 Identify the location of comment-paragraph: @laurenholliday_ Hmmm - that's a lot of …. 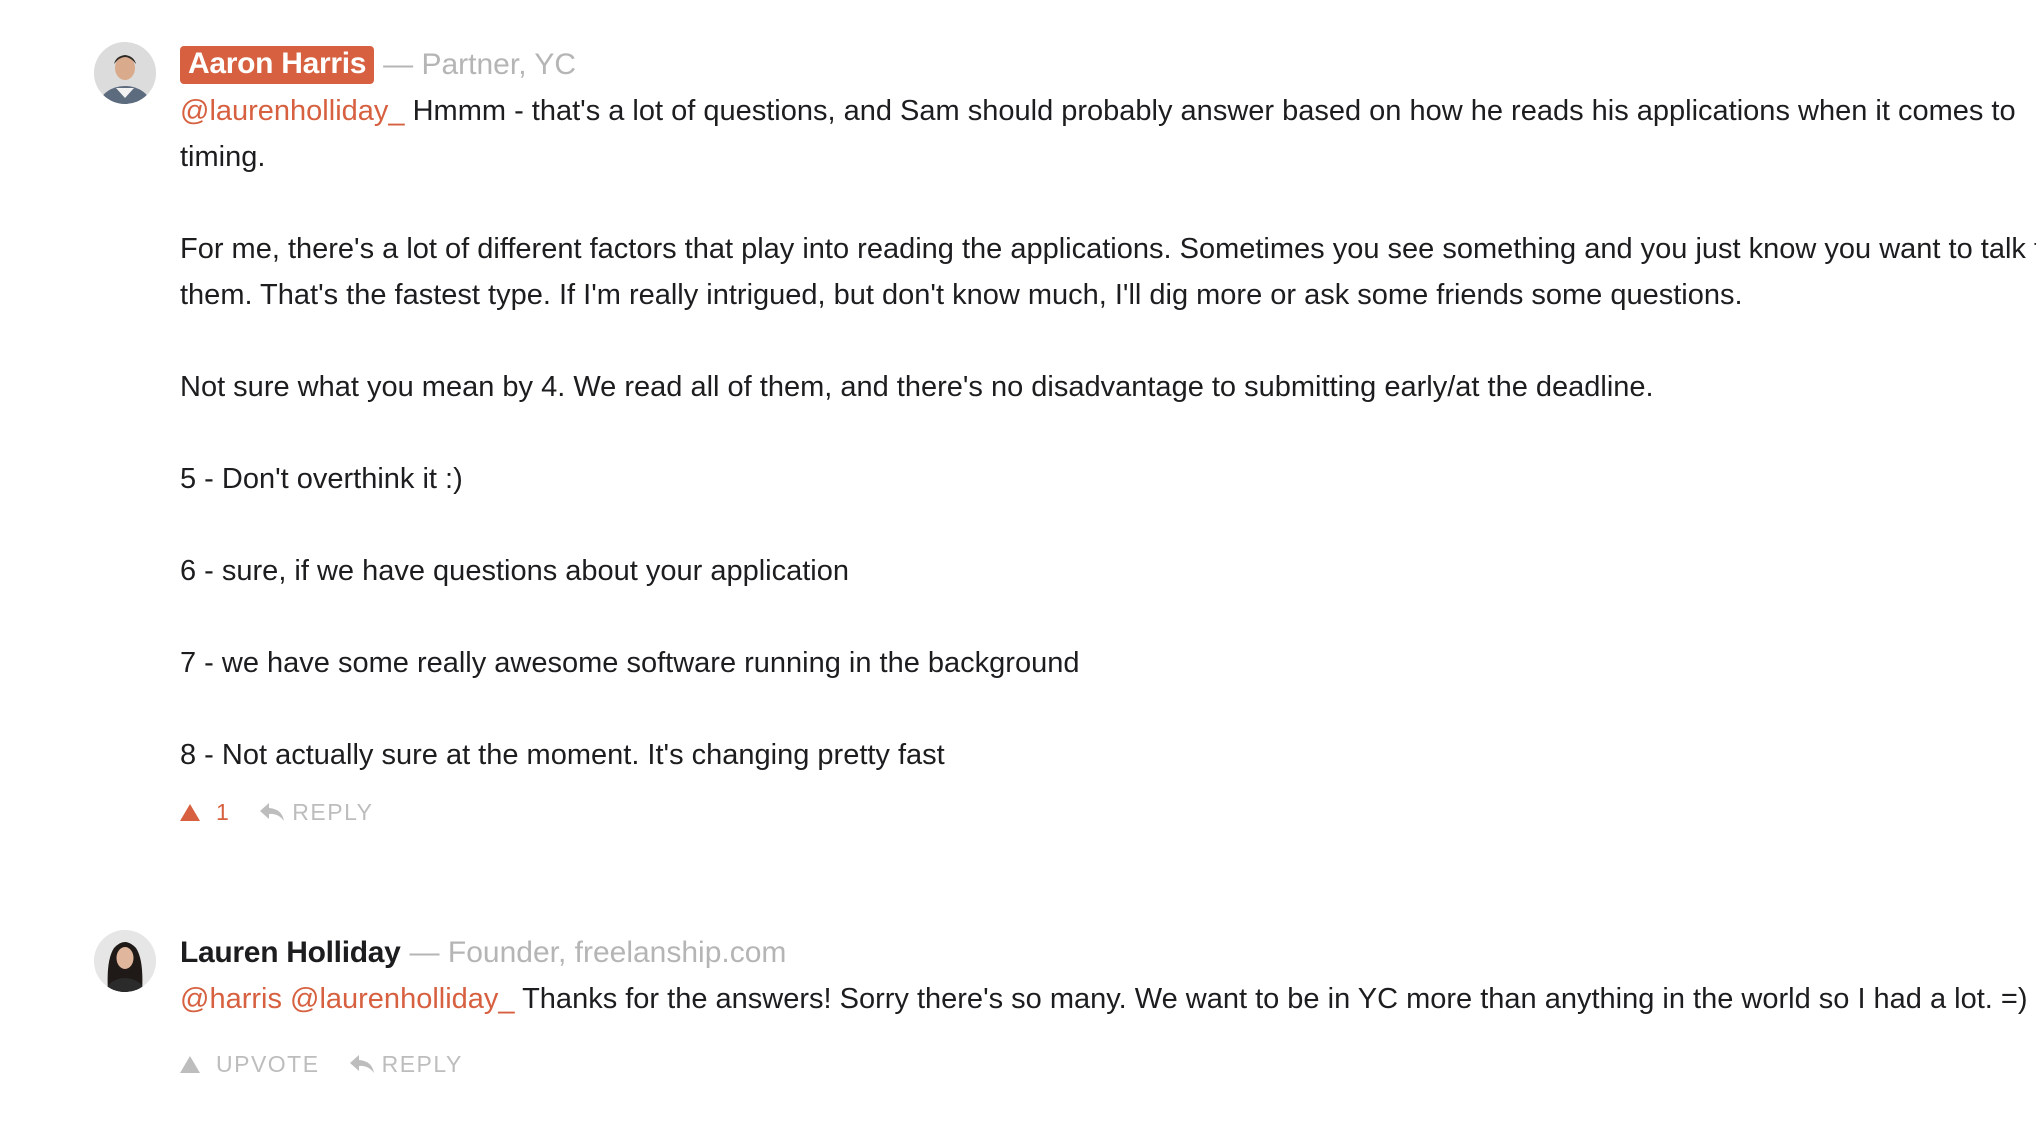
(1108, 134).